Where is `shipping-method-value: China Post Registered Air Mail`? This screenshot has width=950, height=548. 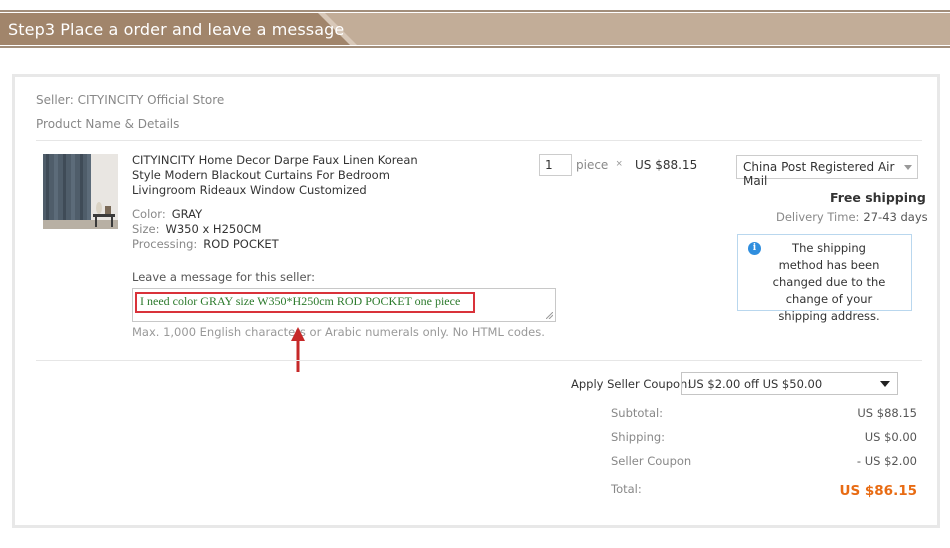
shipping-method-value: China Post Registered Air Mail is located at coordinates (819, 174).